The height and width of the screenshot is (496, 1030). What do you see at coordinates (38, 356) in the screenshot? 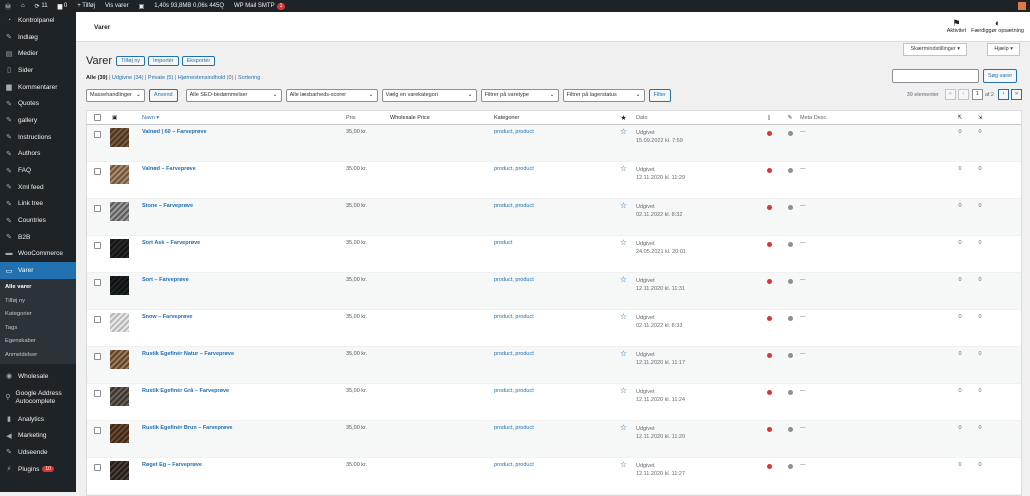
I see `submenu-item: Anmeldelser` at bounding box center [38, 356].